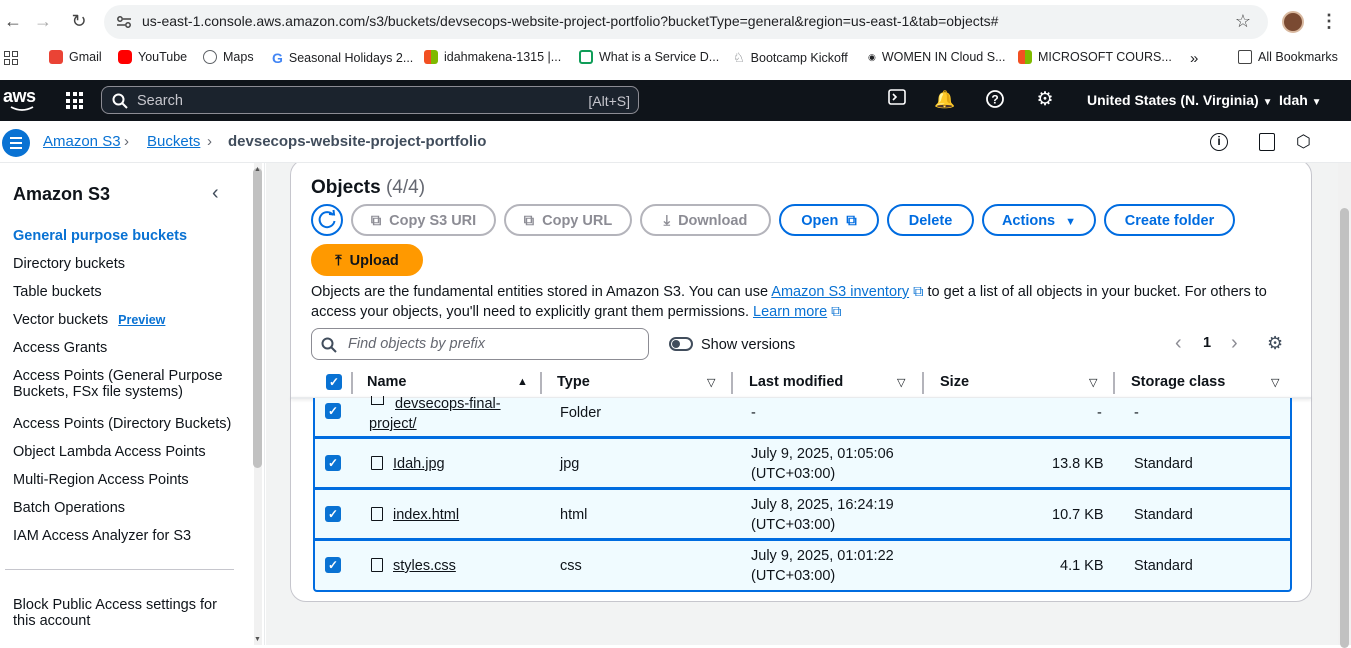 The height and width of the screenshot is (648, 1351). What do you see at coordinates (124, 22) in the screenshot?
I see `site-info-icon` at bounding box center [124, 22].